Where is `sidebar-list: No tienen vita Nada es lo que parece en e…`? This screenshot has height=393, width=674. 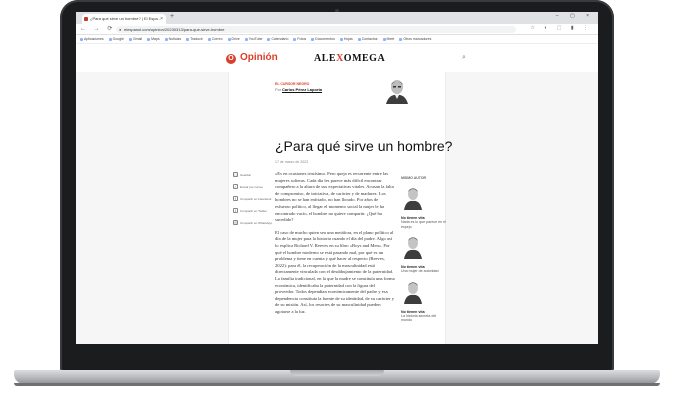
sidebar-list: No tienen vita Nada es lo que parece en e… is located at coordinates (424, 254).